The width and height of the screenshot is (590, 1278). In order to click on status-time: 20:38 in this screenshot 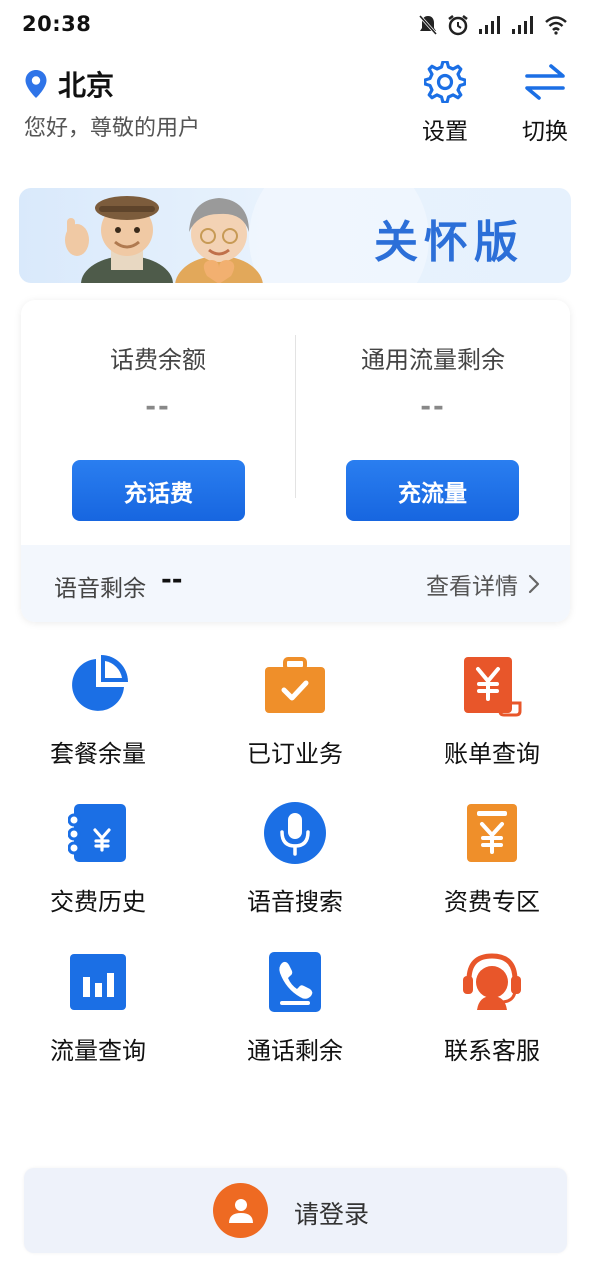, I will do `click(57, 24)`.